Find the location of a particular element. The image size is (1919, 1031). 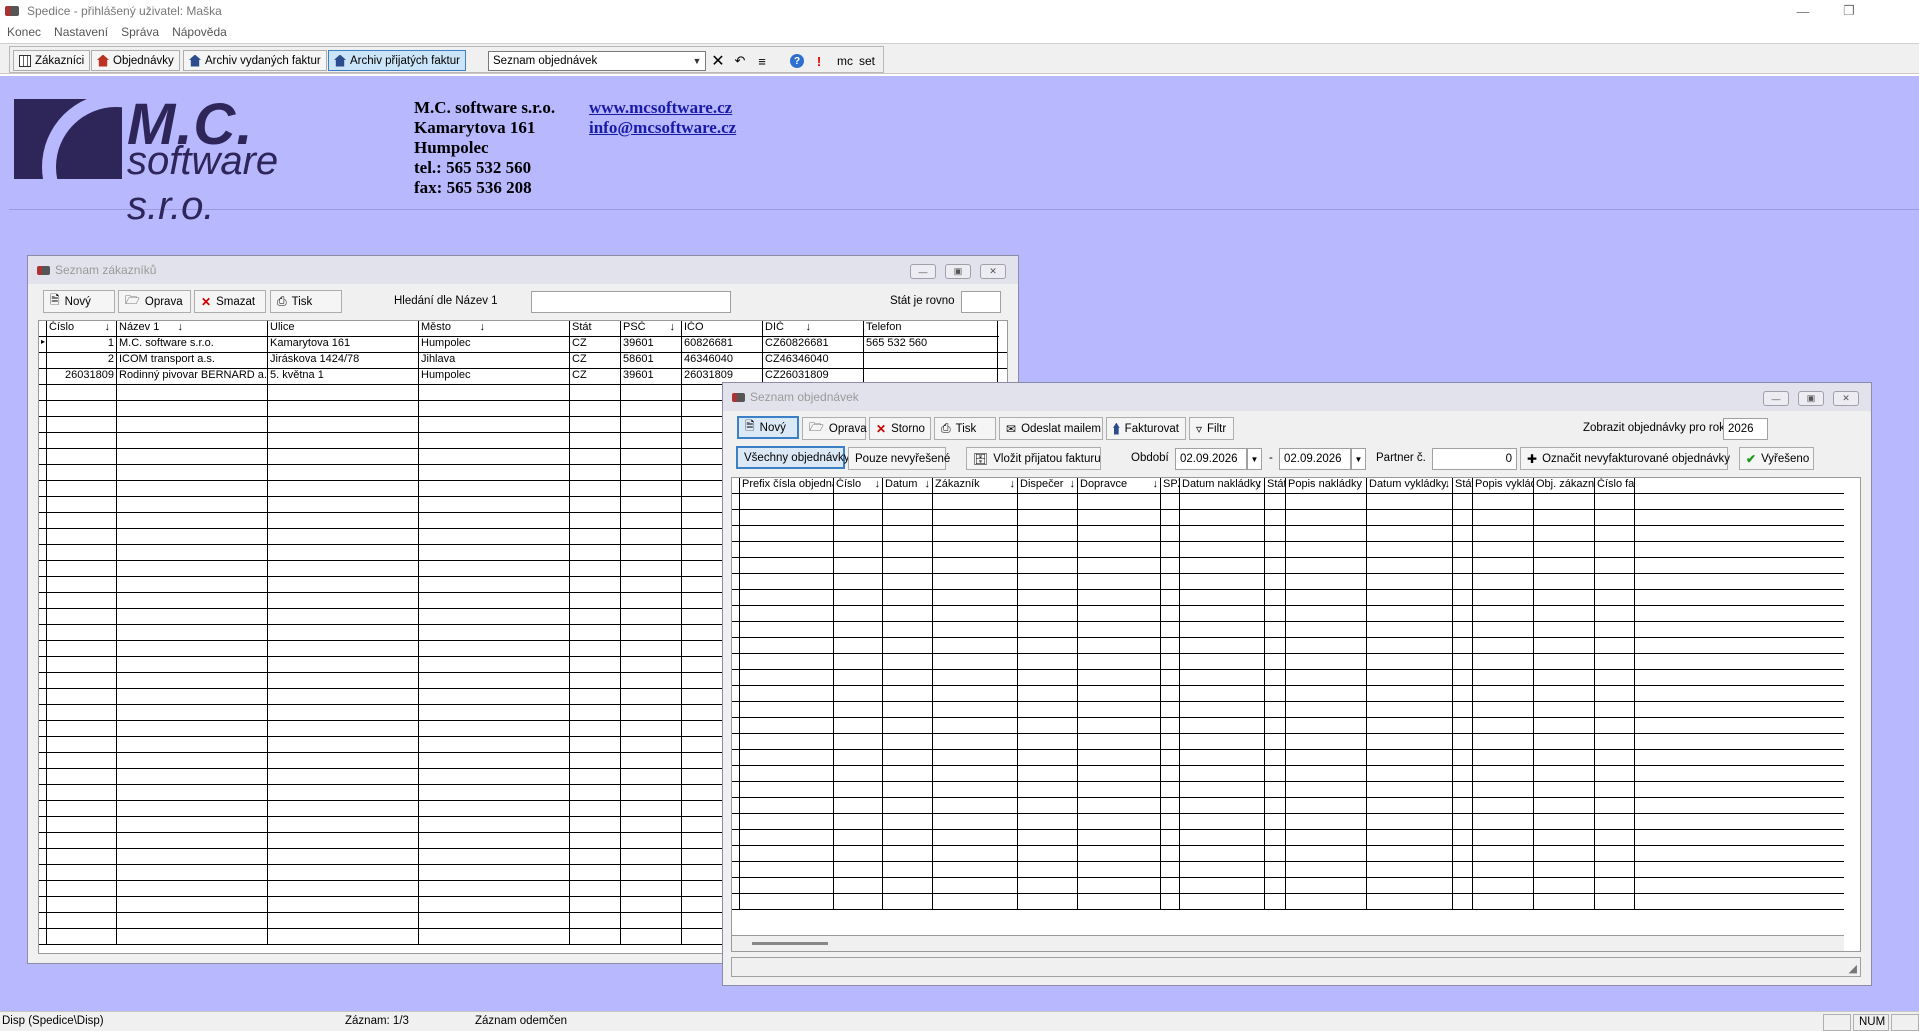

print-customers-button: ⎙ Tisk is located at coordinates (306, 301).